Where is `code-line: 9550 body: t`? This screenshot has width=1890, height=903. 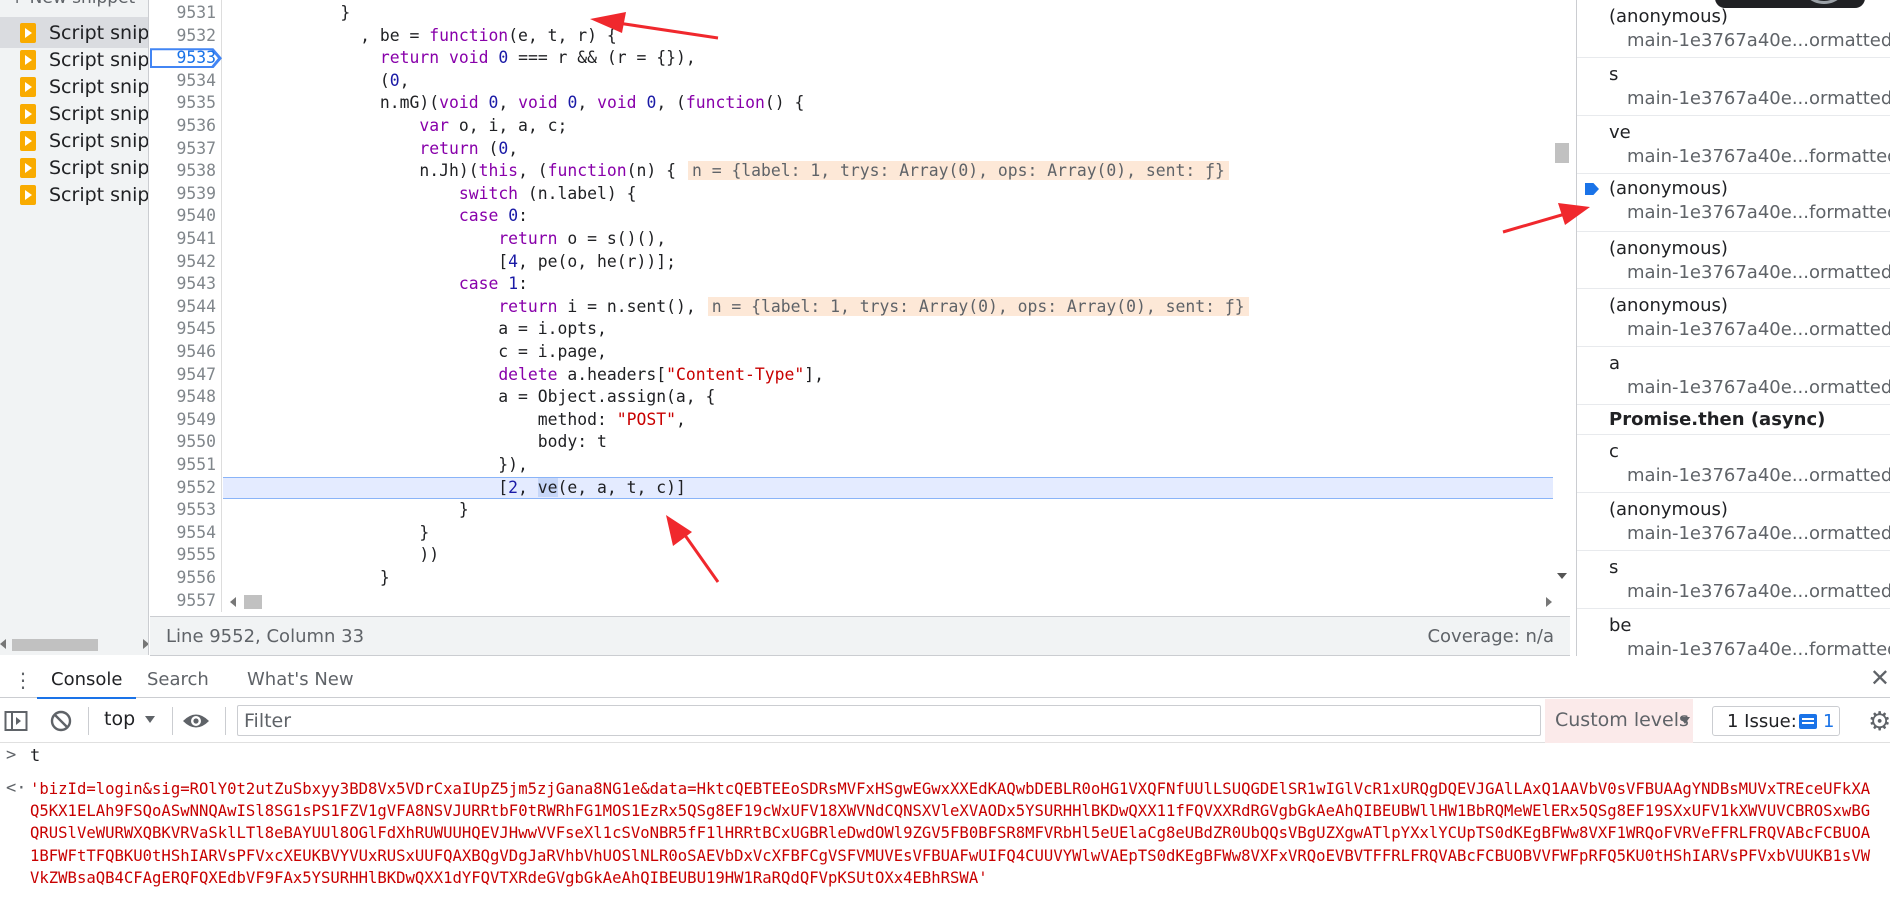
code-line: 9550 body: t is located at coordinates (851, 442).